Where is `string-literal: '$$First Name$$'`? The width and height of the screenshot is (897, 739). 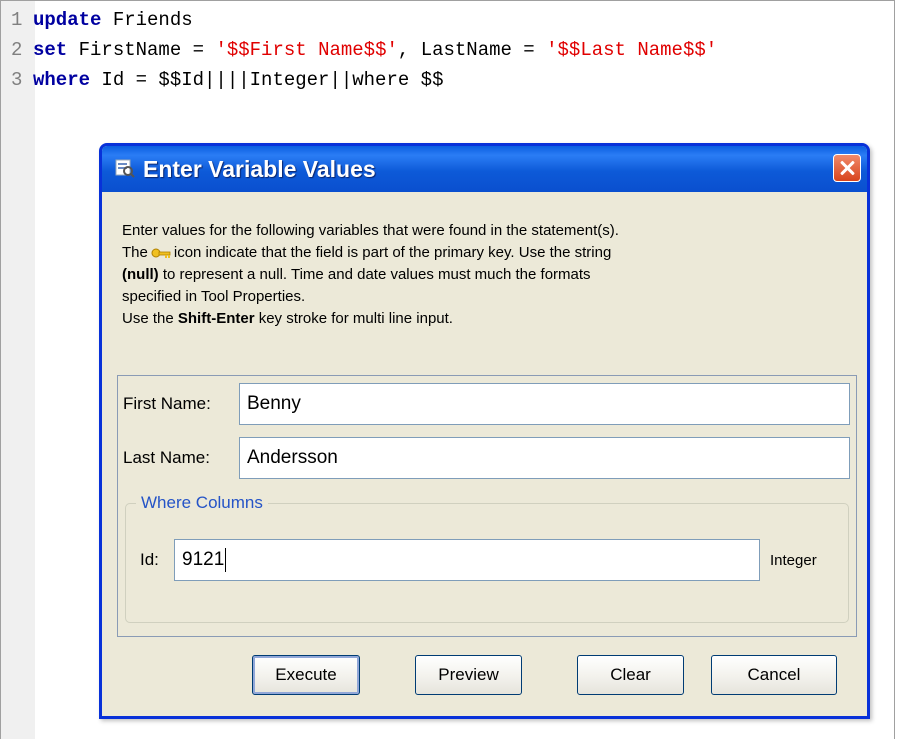
string-literal: '$$First Name$$' is located at coordinates (306, 50).